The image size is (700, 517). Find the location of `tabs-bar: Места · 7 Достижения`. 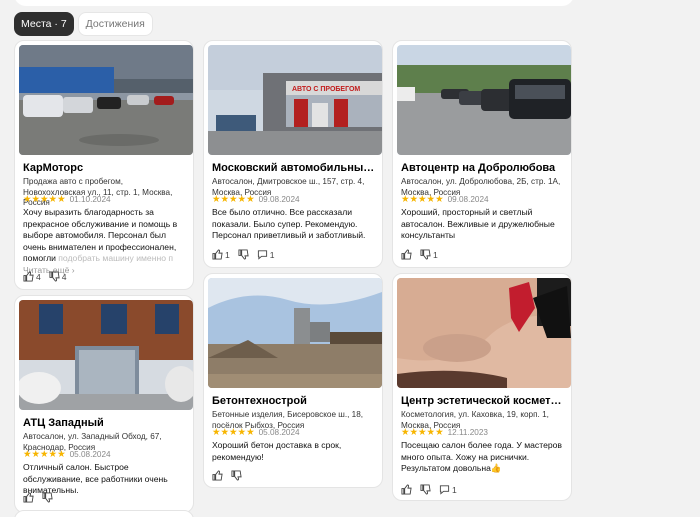

tabs-bar: Места · 7 Достижения is located at coordinates (83, 24).